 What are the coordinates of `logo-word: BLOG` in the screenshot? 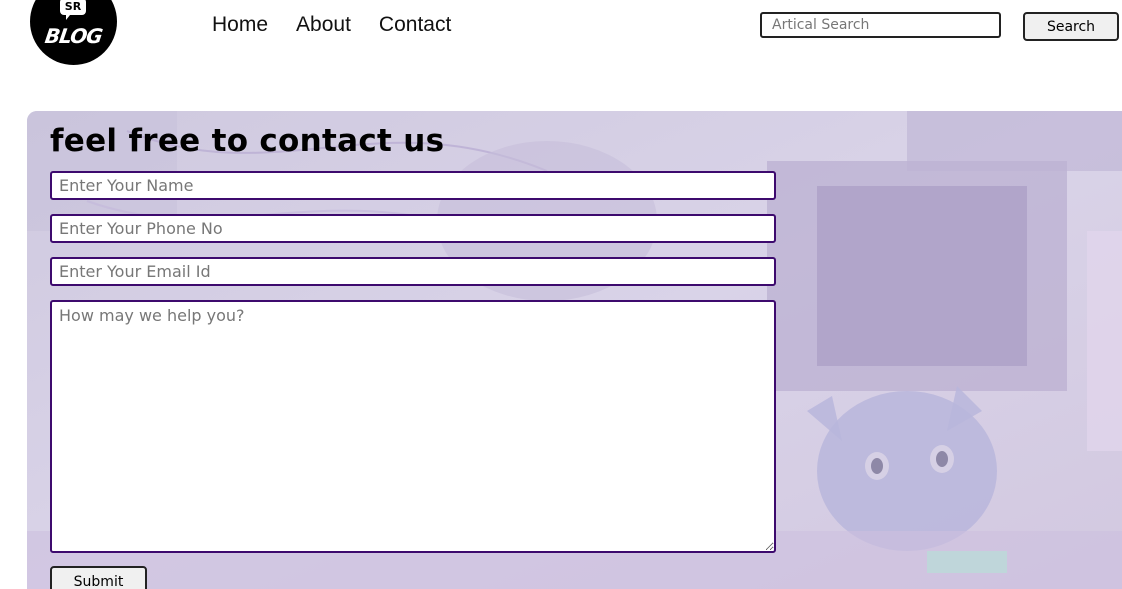 It's located at (73, 36).